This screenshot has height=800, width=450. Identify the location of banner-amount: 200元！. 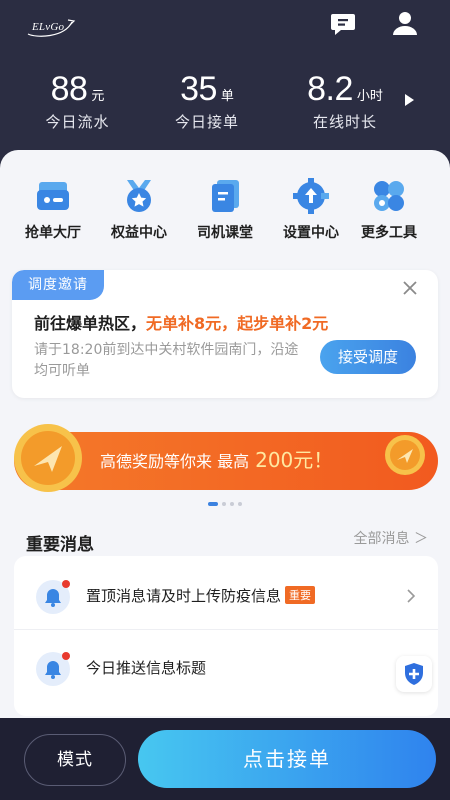
(294, 460).